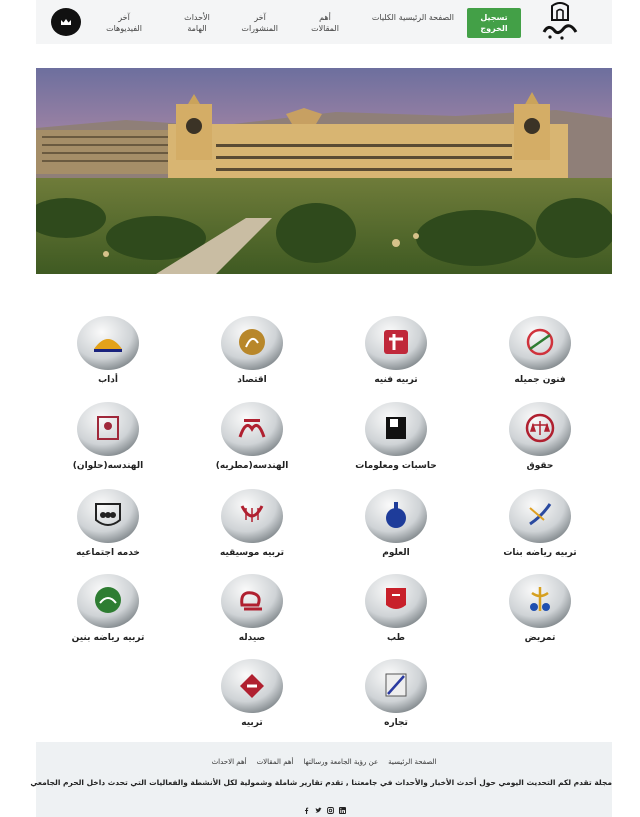 Image resolution: width=640 pixels, height=817 pixels. What do you see at coordinates (560, 22) in the screenshot?
I see `university-logo` at bounding box center [560, 22].